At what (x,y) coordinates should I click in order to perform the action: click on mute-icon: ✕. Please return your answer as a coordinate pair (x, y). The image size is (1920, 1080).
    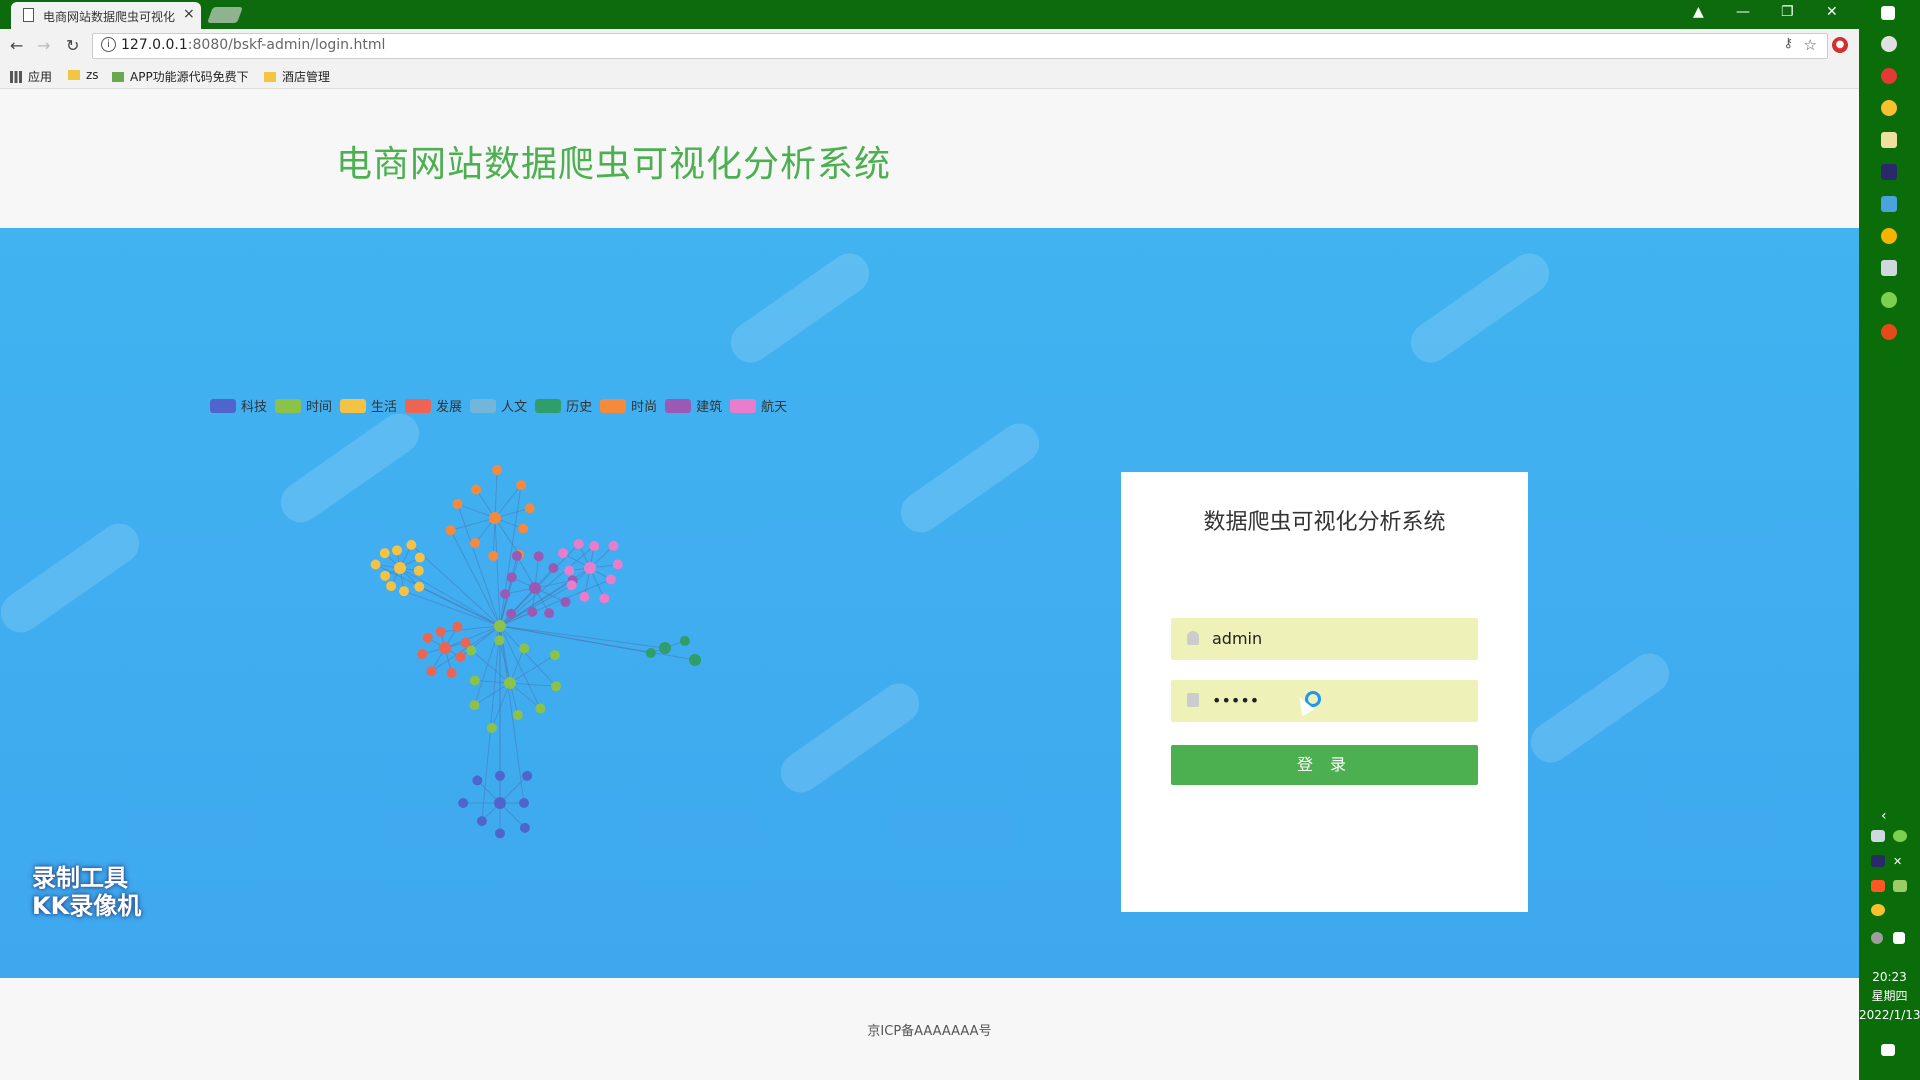
    Looking at the image, I should click on (1900, 861).